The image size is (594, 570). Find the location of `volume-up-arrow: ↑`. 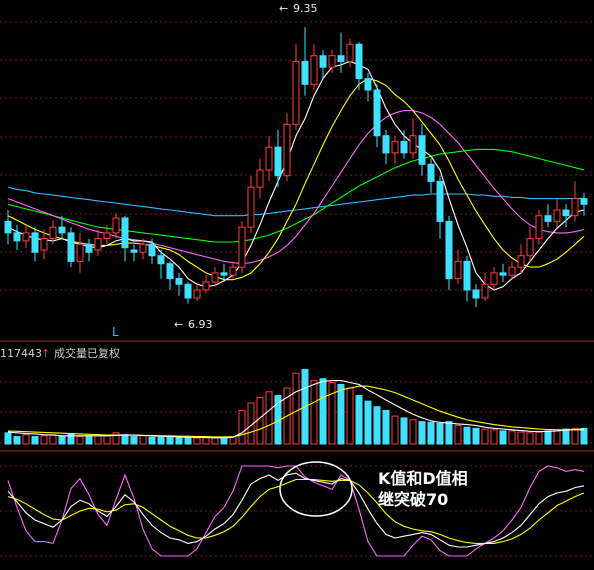

volume-up-arrow: ↑ is located at coordinates (45, 353).